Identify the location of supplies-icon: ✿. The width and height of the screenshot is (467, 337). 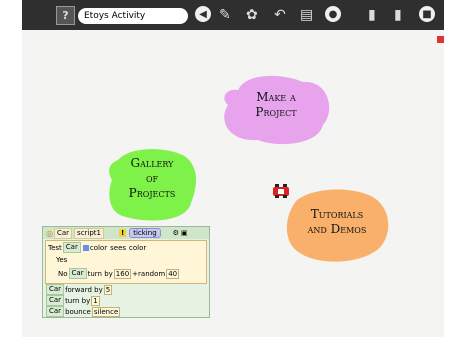
(252, 15).